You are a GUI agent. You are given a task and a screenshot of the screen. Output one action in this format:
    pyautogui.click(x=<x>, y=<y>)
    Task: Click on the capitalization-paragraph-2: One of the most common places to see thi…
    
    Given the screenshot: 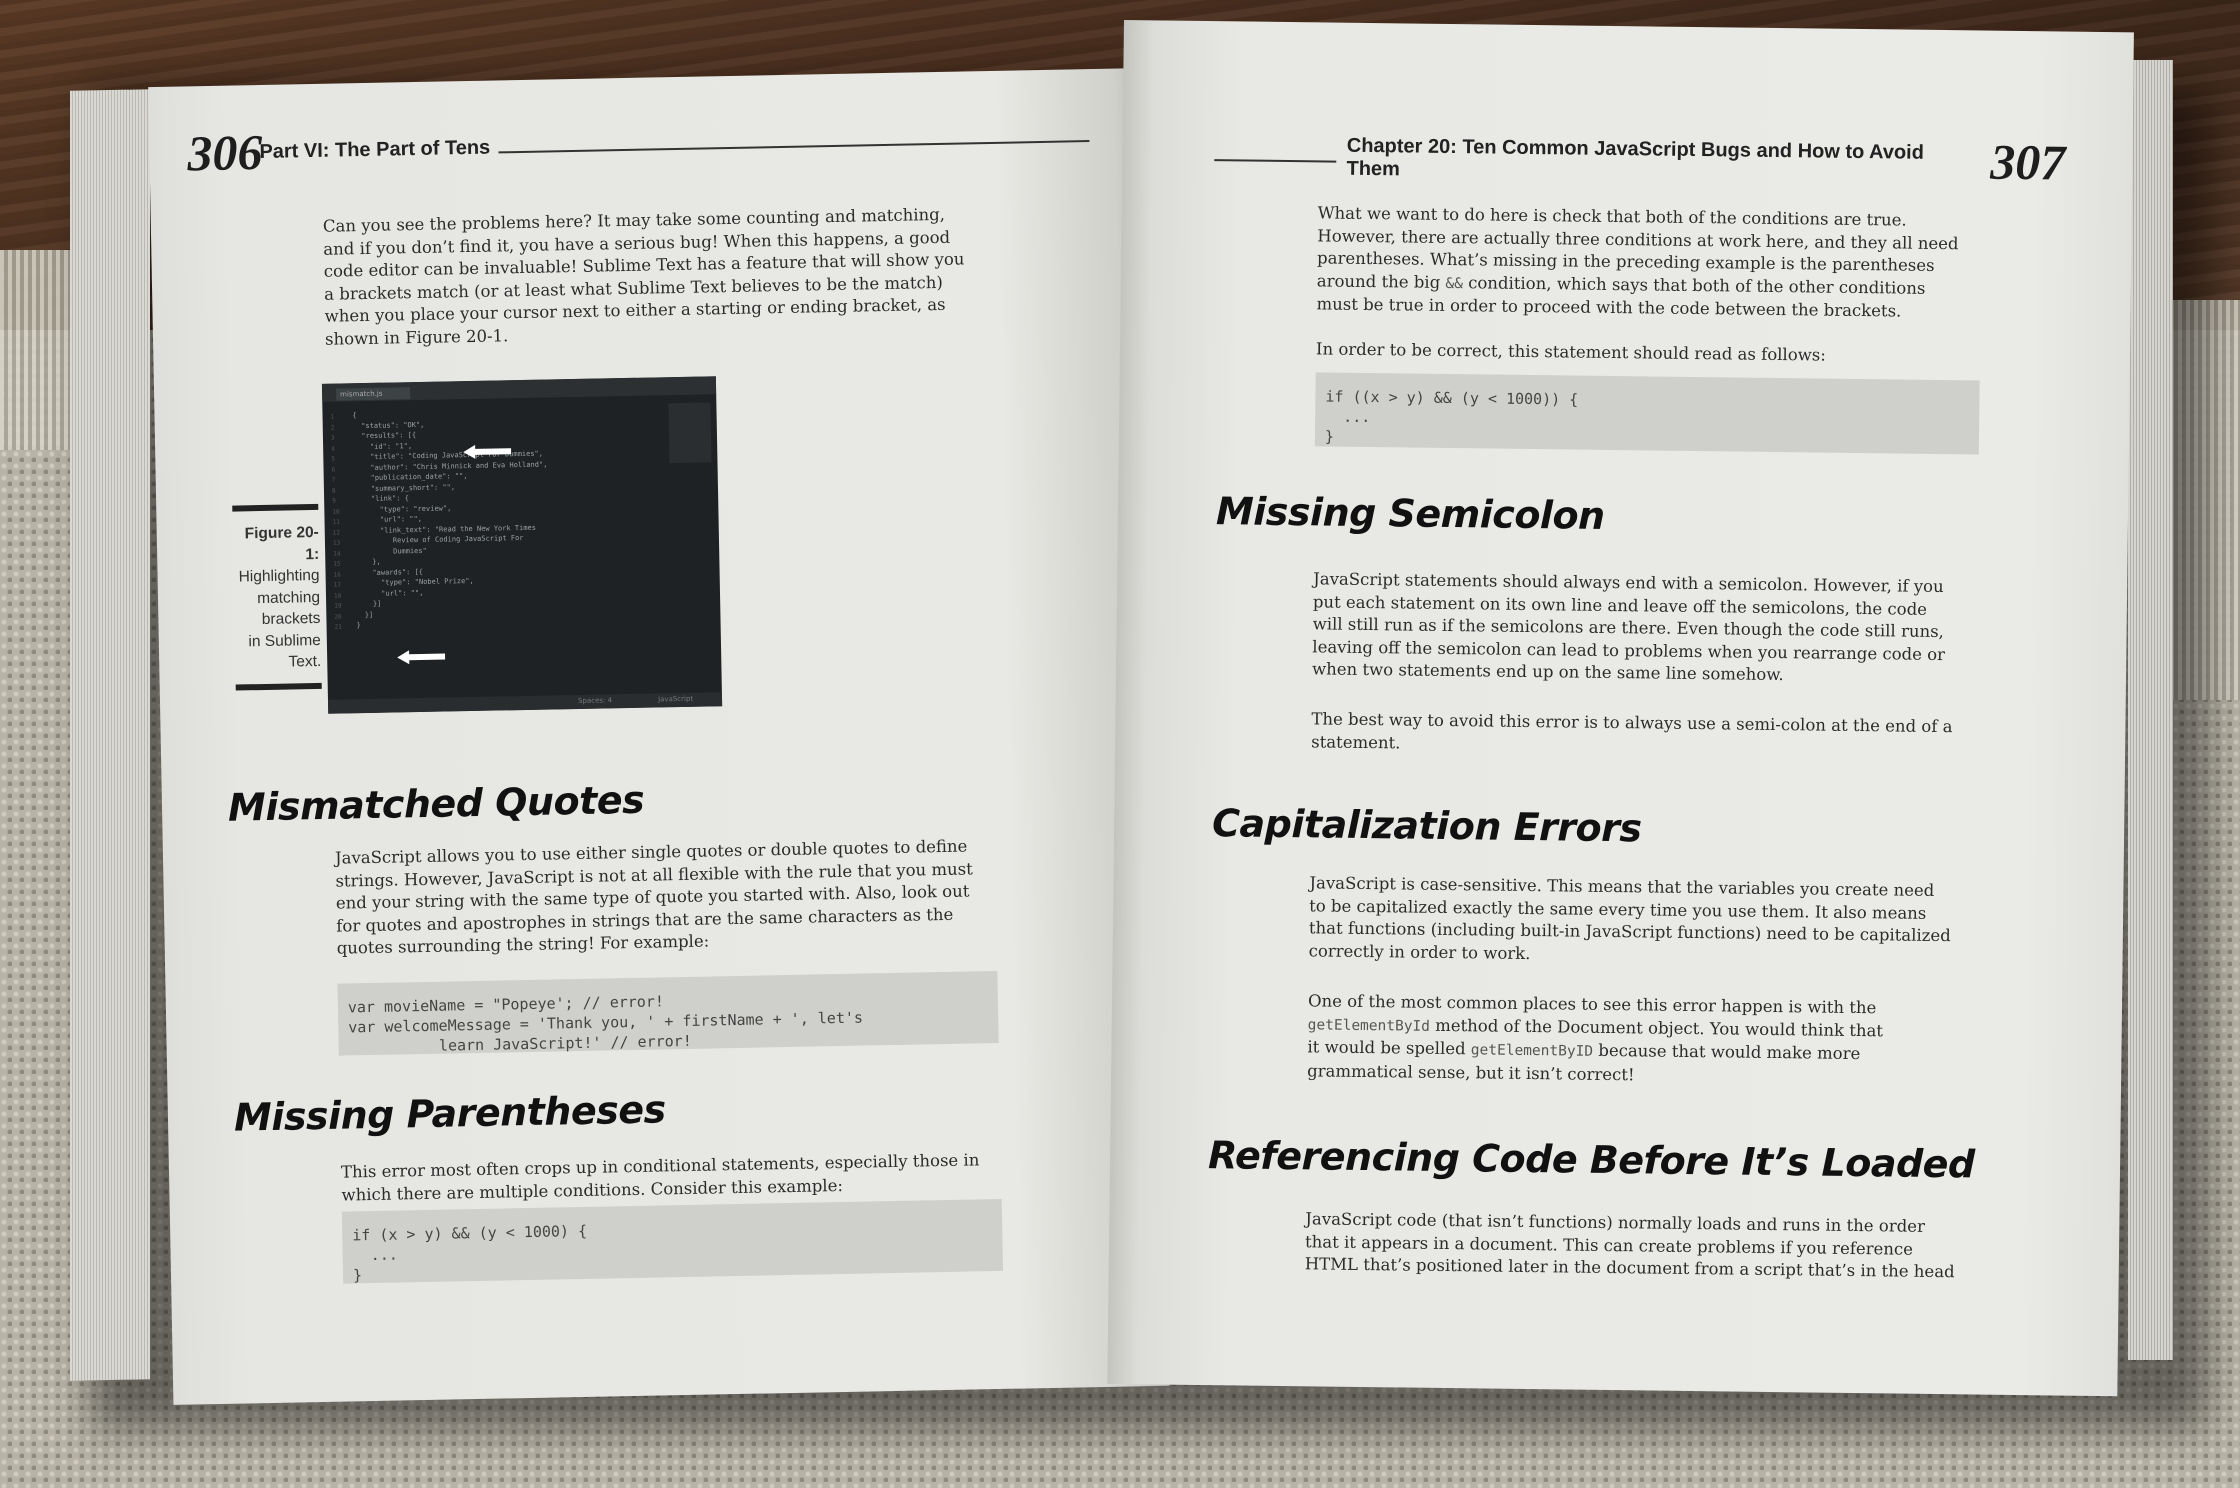 What is the action you would take?
    pyautogui.click(x=1657, y=1040)
    